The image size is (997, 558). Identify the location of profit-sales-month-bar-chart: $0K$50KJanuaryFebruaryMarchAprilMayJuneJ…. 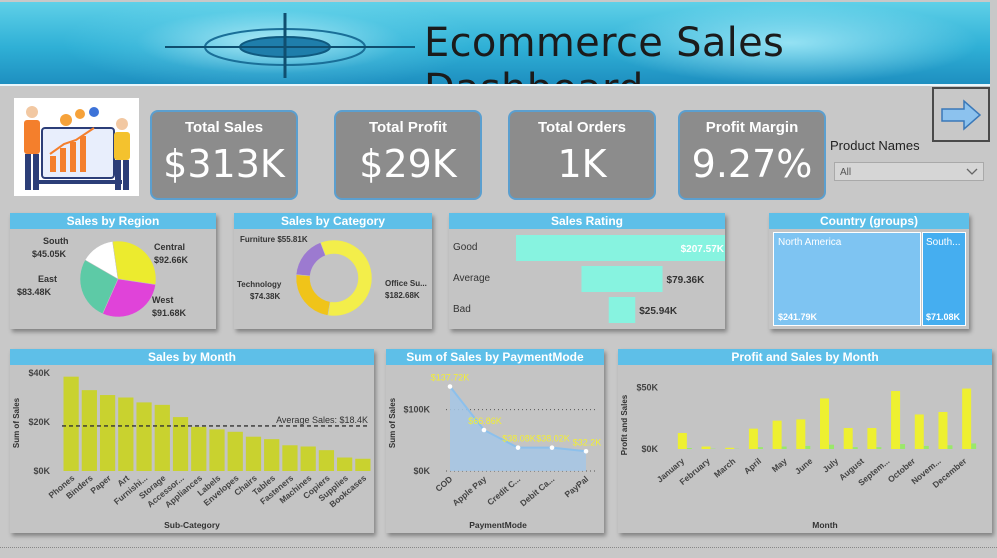
(805, 449).